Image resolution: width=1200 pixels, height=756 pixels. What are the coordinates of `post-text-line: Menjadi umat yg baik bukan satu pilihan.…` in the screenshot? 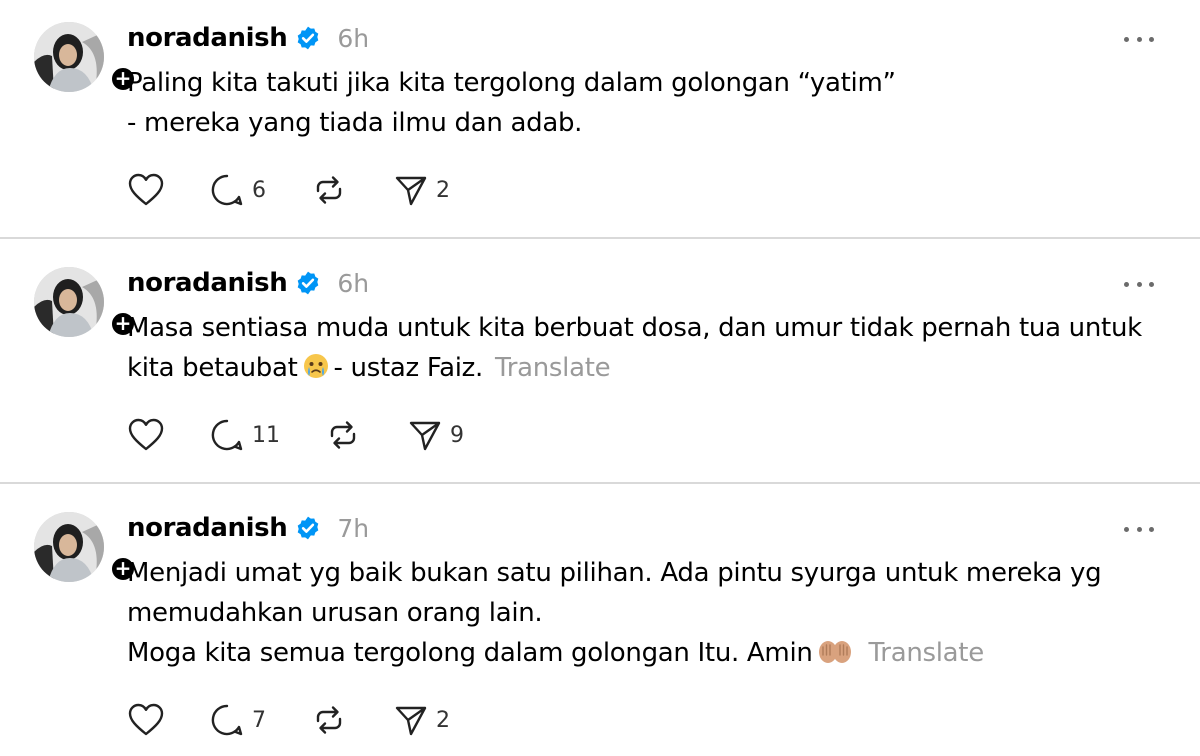 It's located at (614, 573).